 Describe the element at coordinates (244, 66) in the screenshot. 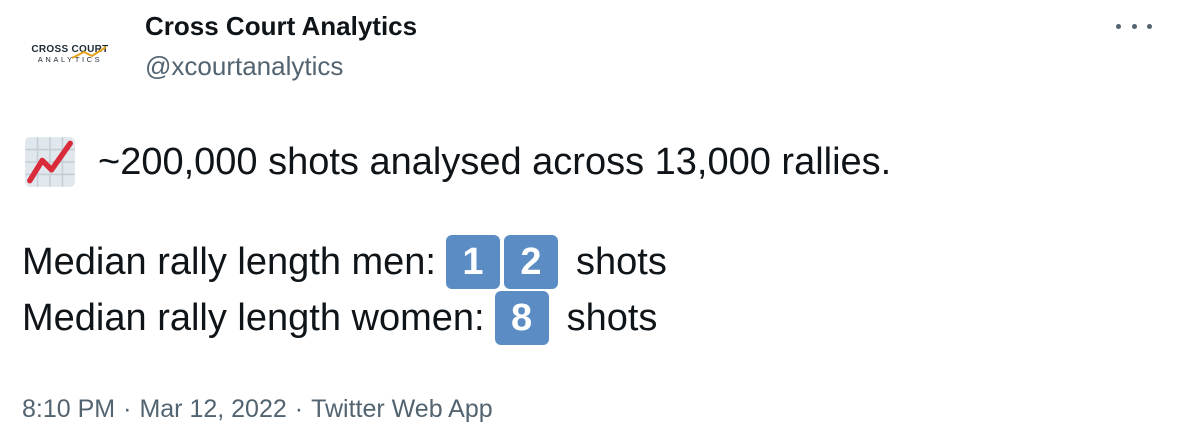

I see `author-handle: @xcourtanalytics` at that location.